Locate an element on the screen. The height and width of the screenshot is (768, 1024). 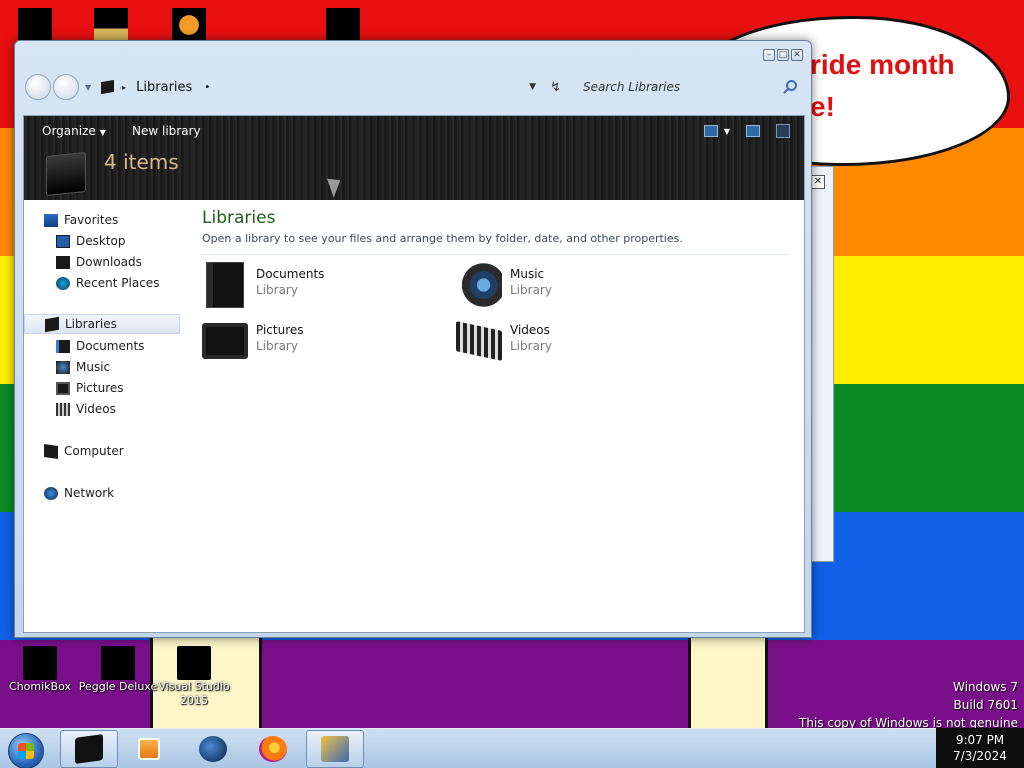
firefox-icon is located at coordinates (273, 749).